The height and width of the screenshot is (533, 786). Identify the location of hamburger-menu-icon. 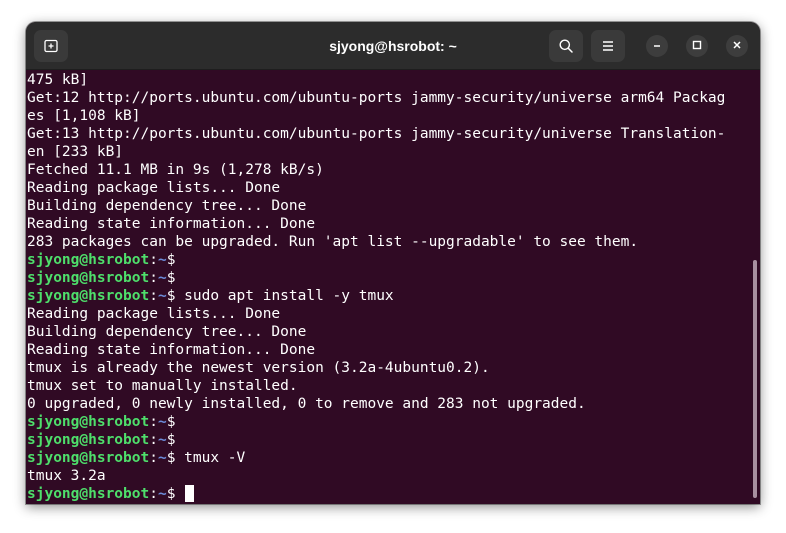
(608, 46).